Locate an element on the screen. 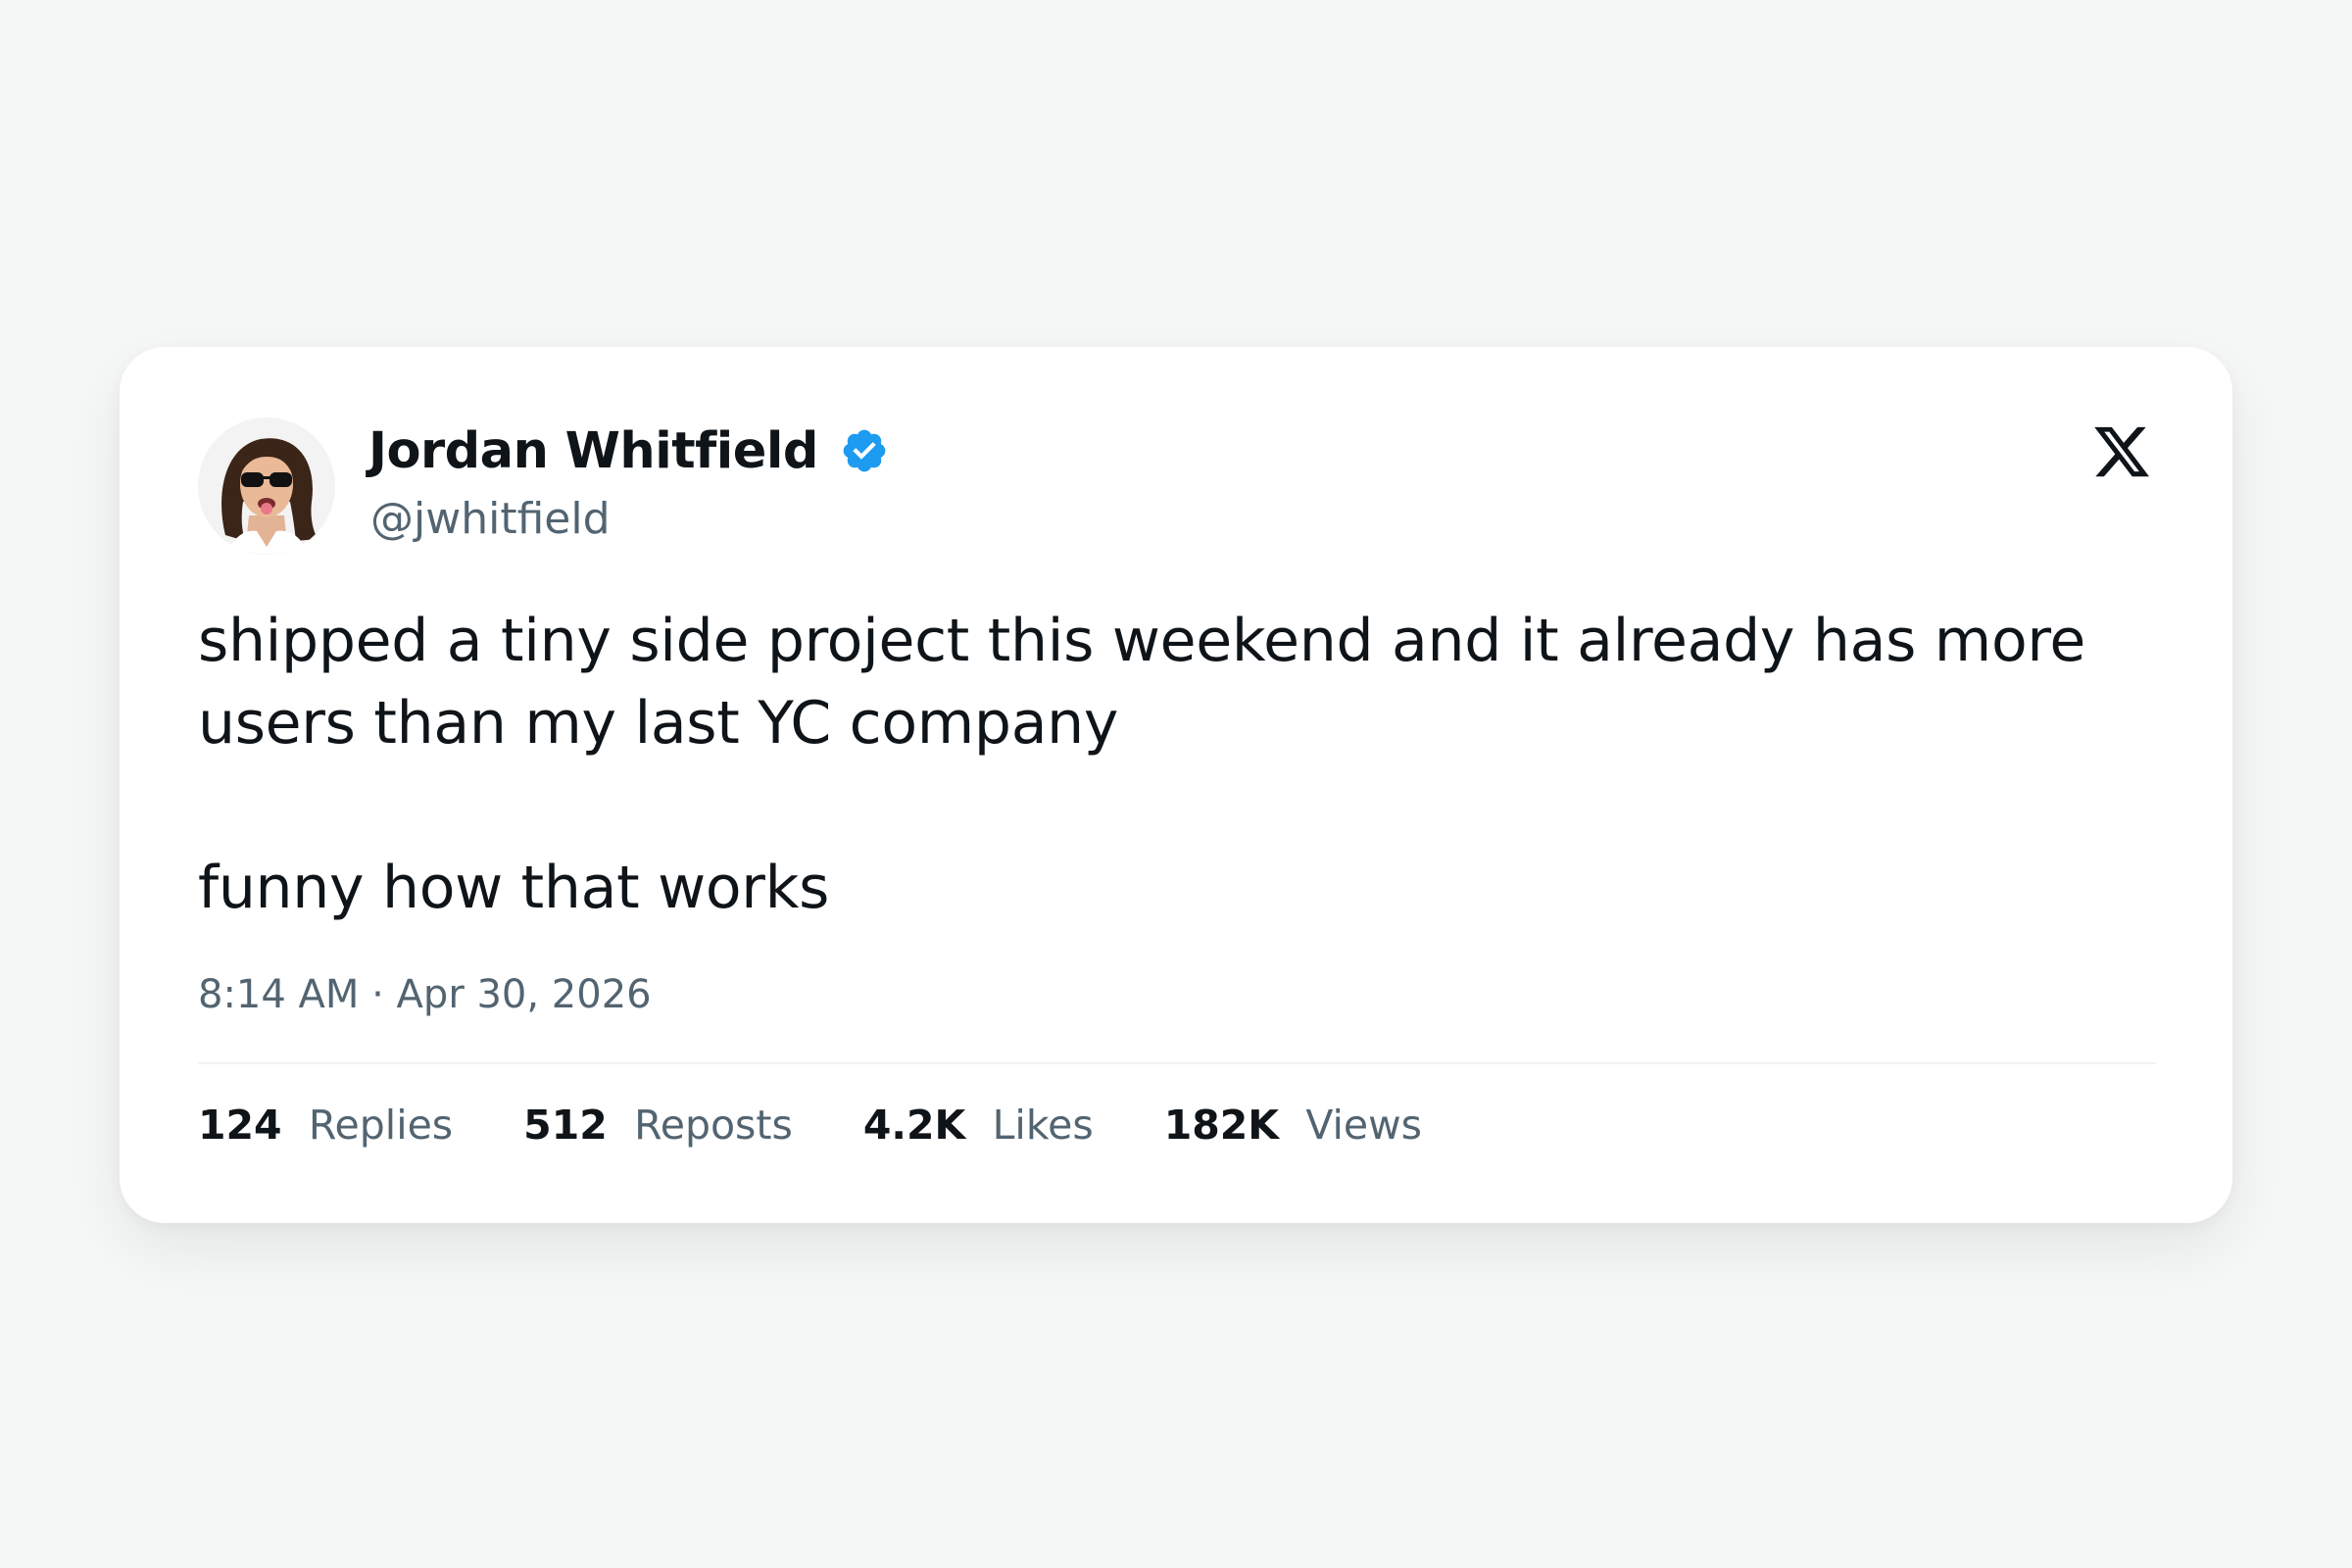  profile-photo is located at coordinates (266, 486).